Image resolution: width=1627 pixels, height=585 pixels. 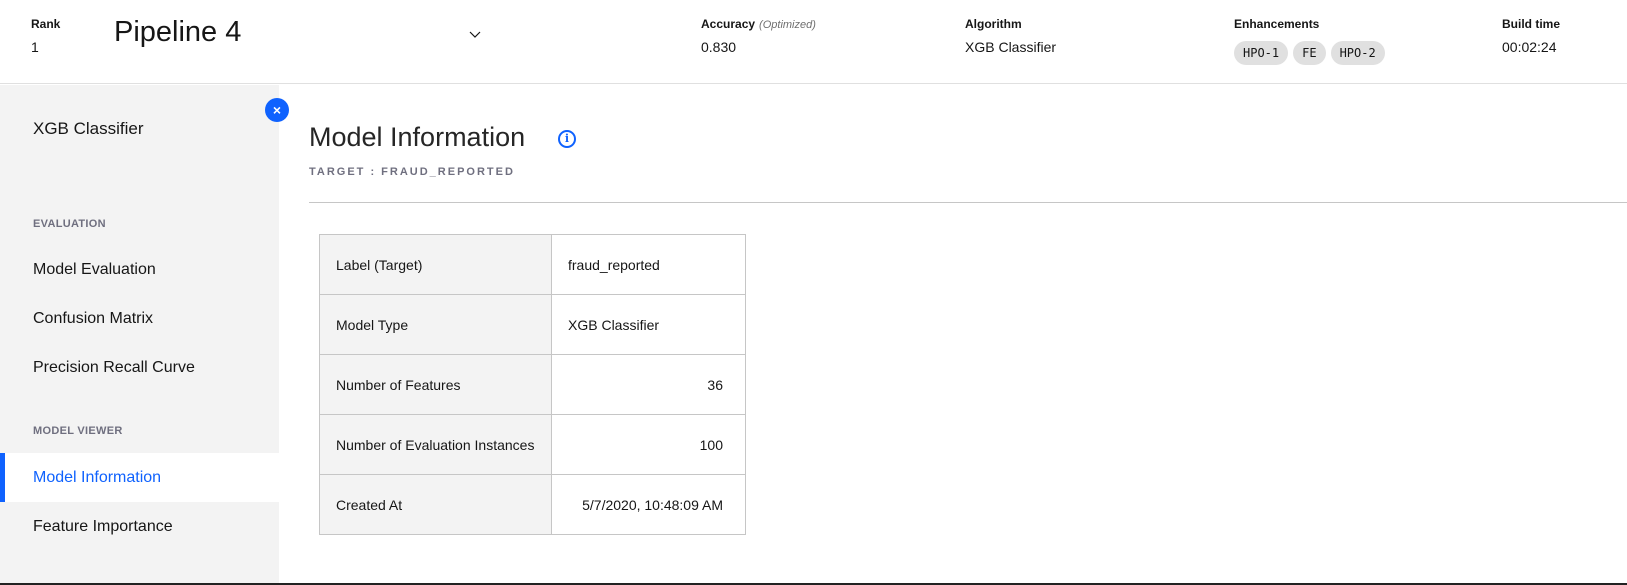 What do you see at coordinates (46, 24) in the screenshot?
I see `rank-label: Rank` at bounding box center [46, 24].